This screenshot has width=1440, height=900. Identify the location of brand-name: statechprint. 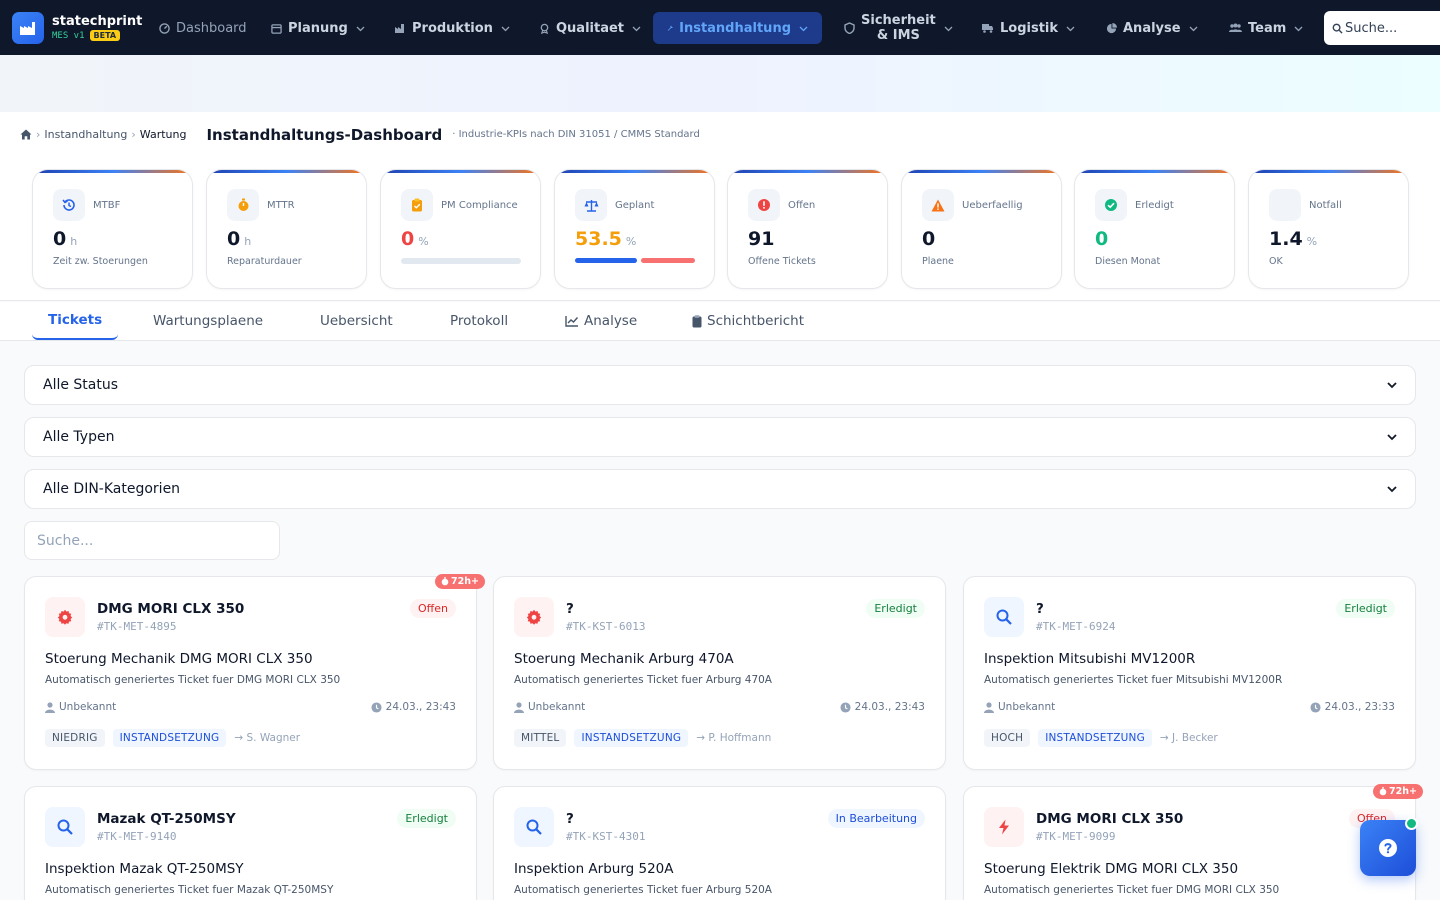
(97, 21).